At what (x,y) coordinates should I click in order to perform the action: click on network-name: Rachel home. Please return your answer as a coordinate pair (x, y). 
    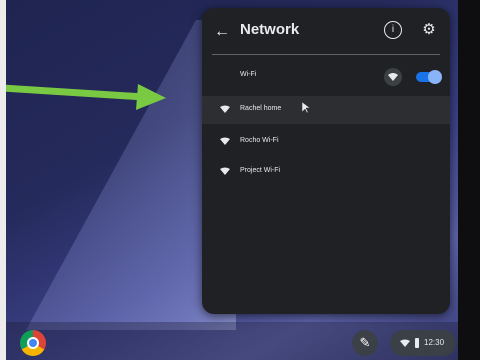
    Looking at the image, I should click on (261, 108).